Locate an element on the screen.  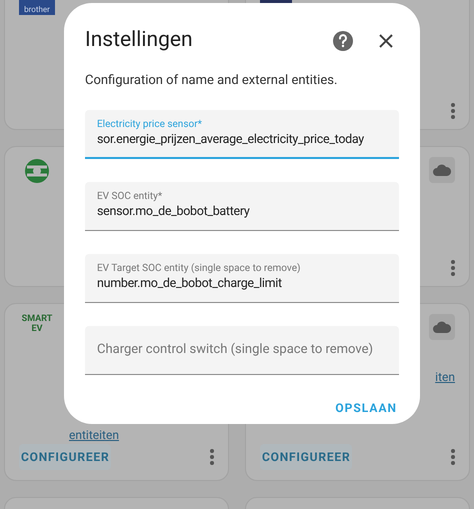
dialog-title: Instellingen is located at coordinates (139, 40).